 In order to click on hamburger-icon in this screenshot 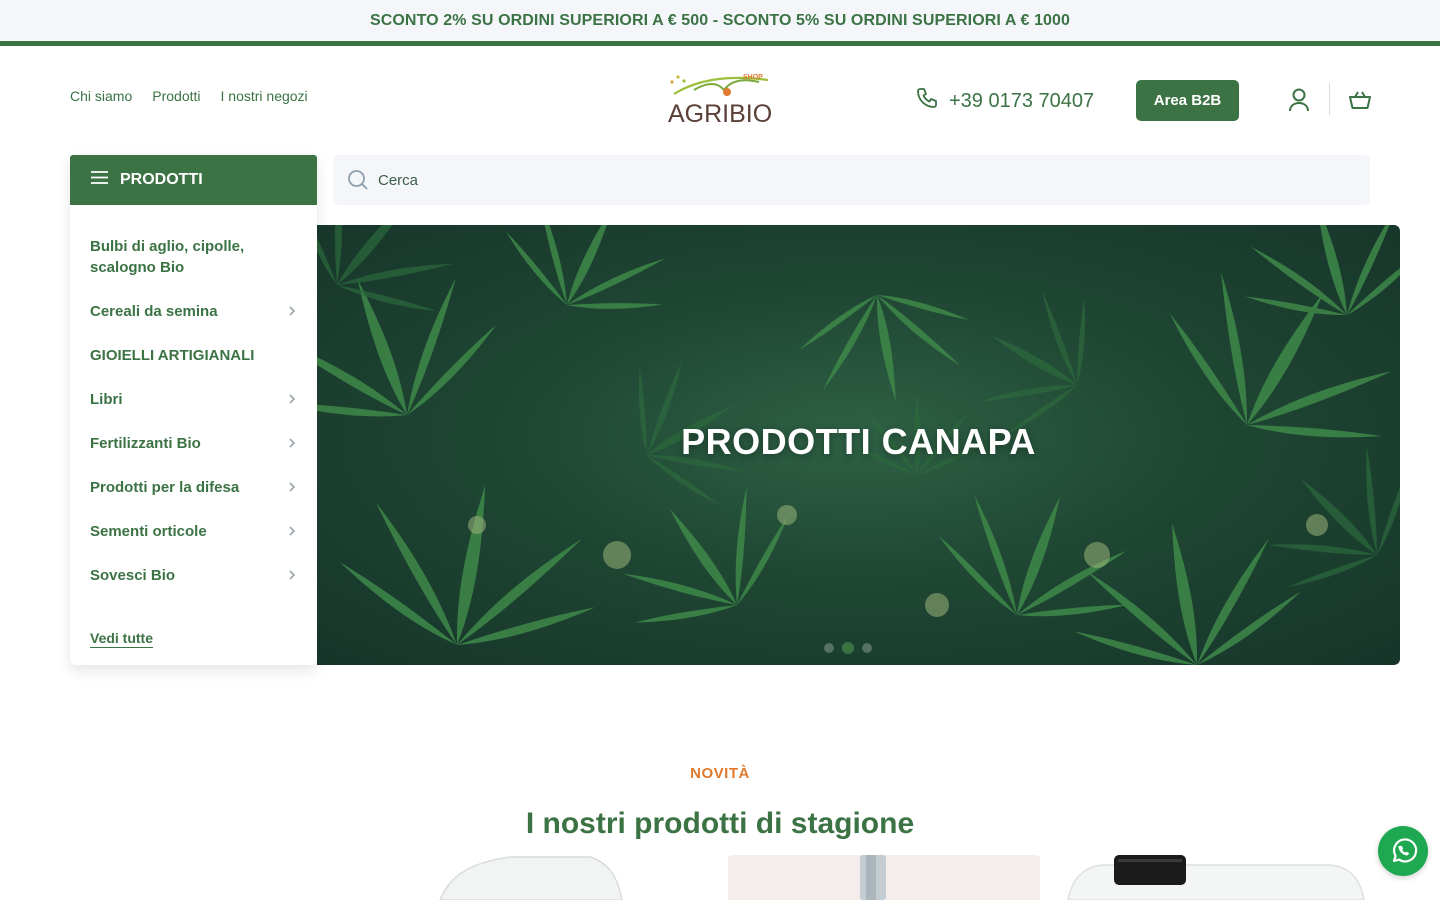, I will do `click(99, 180)`.